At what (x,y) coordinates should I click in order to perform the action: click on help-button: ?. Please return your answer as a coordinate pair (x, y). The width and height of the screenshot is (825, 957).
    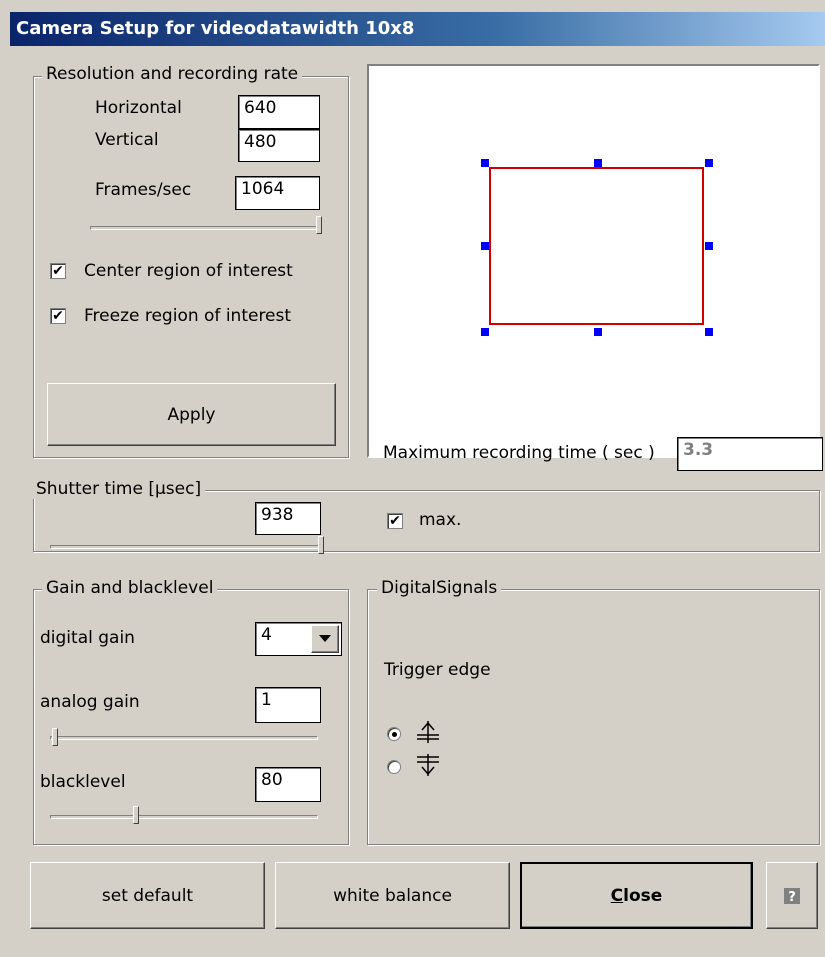
    Looking at the image, I should click on (792, 895).